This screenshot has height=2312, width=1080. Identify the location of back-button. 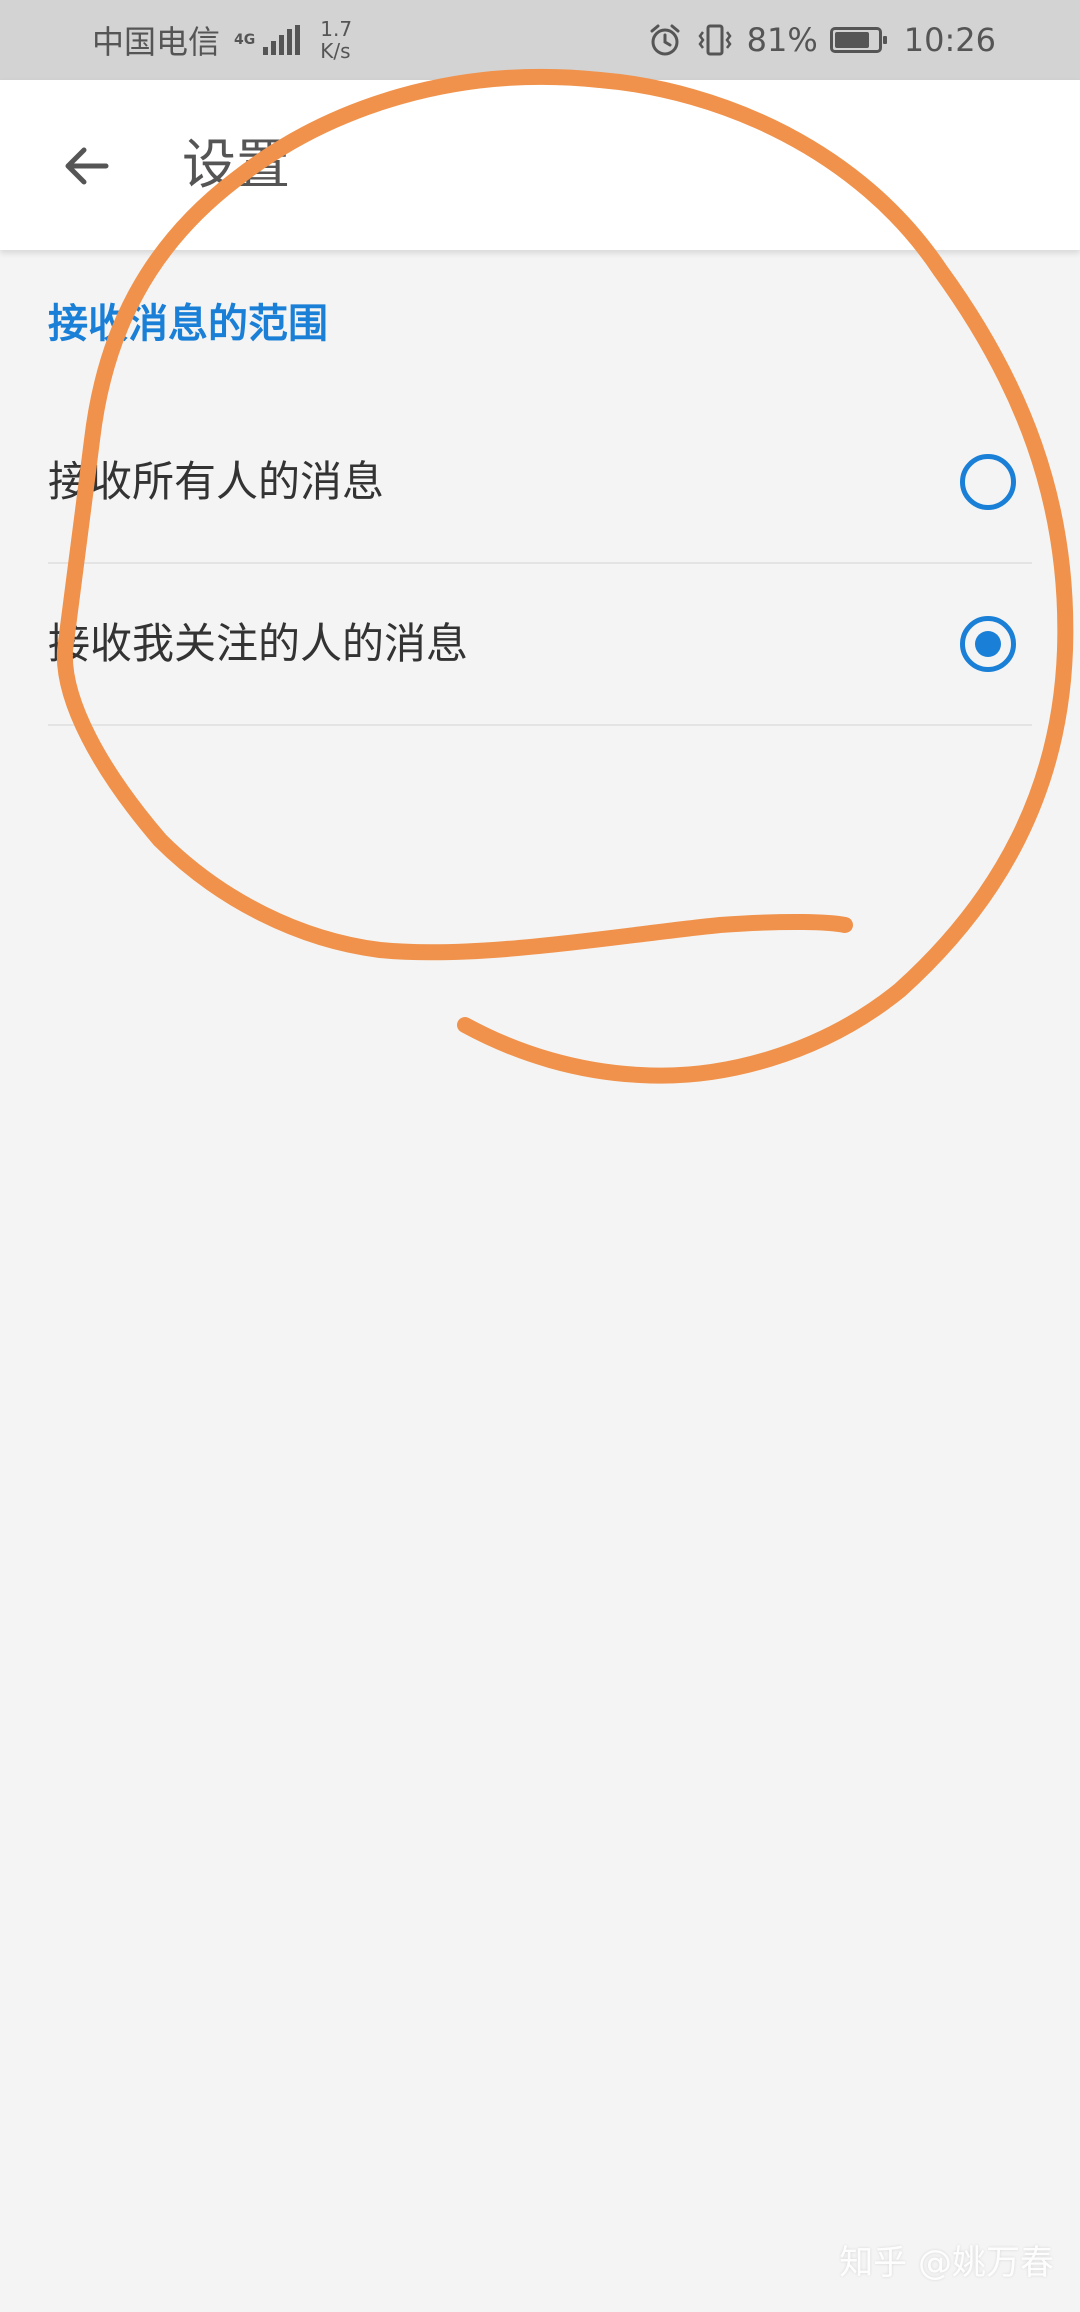
(86, 166).